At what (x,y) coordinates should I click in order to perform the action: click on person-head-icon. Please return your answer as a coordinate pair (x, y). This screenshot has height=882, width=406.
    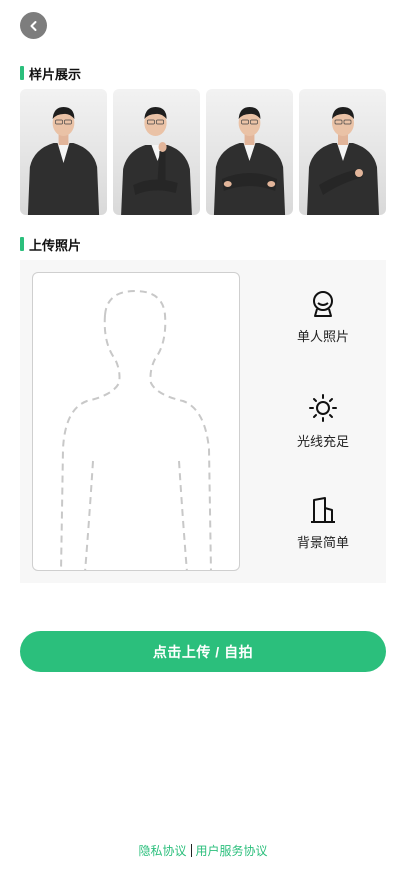
    Looking at the image, I should click on (323, 304).